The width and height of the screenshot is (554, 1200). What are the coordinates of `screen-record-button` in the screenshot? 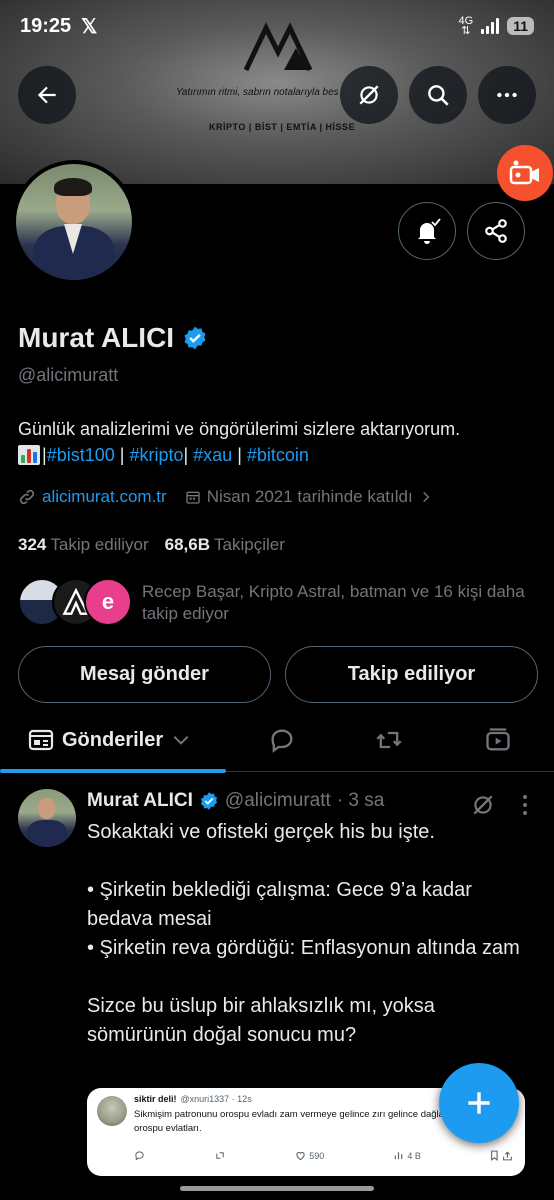 It's located at (525, 173).